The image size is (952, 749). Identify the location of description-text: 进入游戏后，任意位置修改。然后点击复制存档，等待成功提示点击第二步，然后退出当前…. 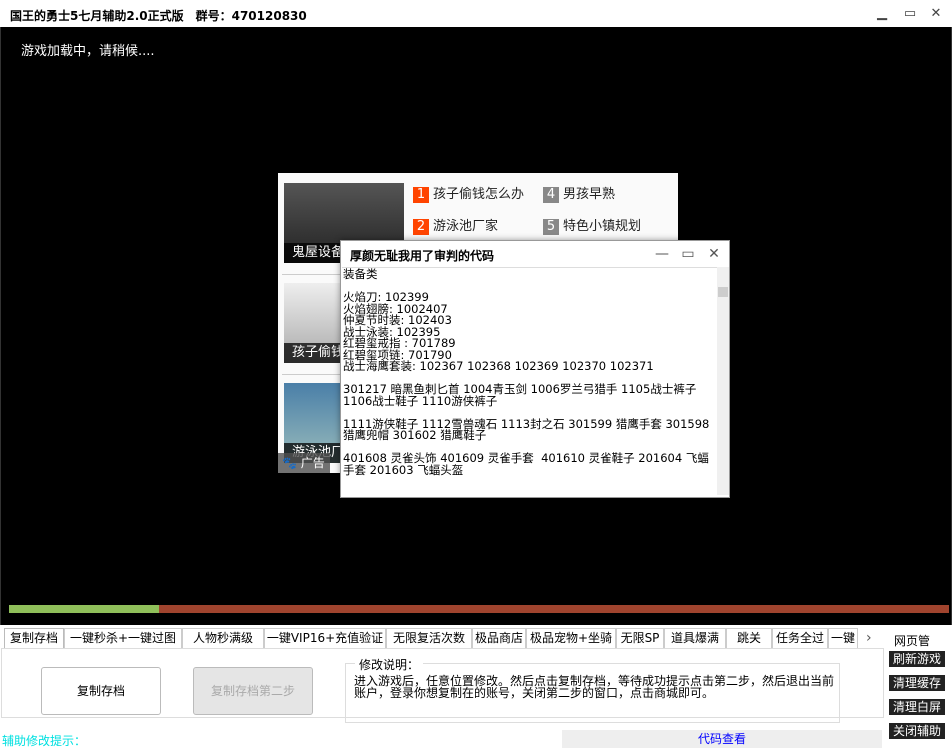
(594, 687).